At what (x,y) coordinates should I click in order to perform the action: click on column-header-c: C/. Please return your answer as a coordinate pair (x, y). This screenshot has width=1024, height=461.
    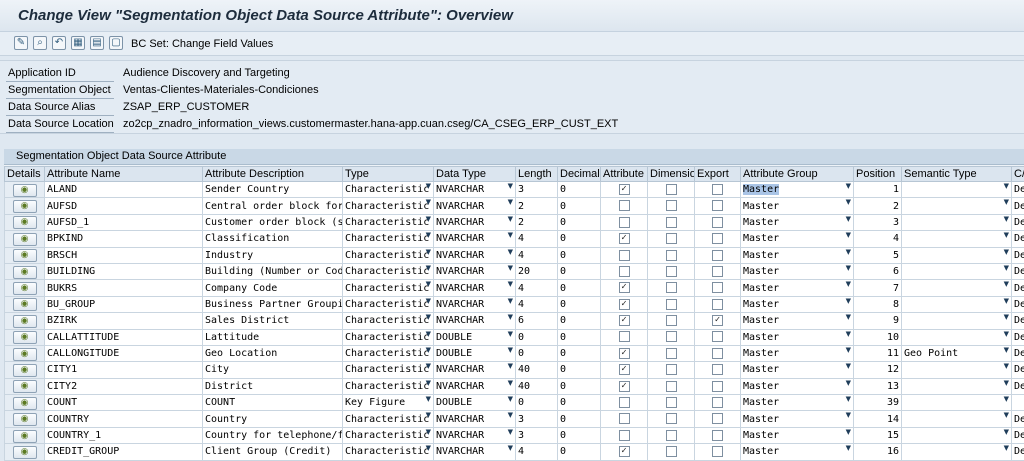
    Looking at the image, I should click on (1017, 174).